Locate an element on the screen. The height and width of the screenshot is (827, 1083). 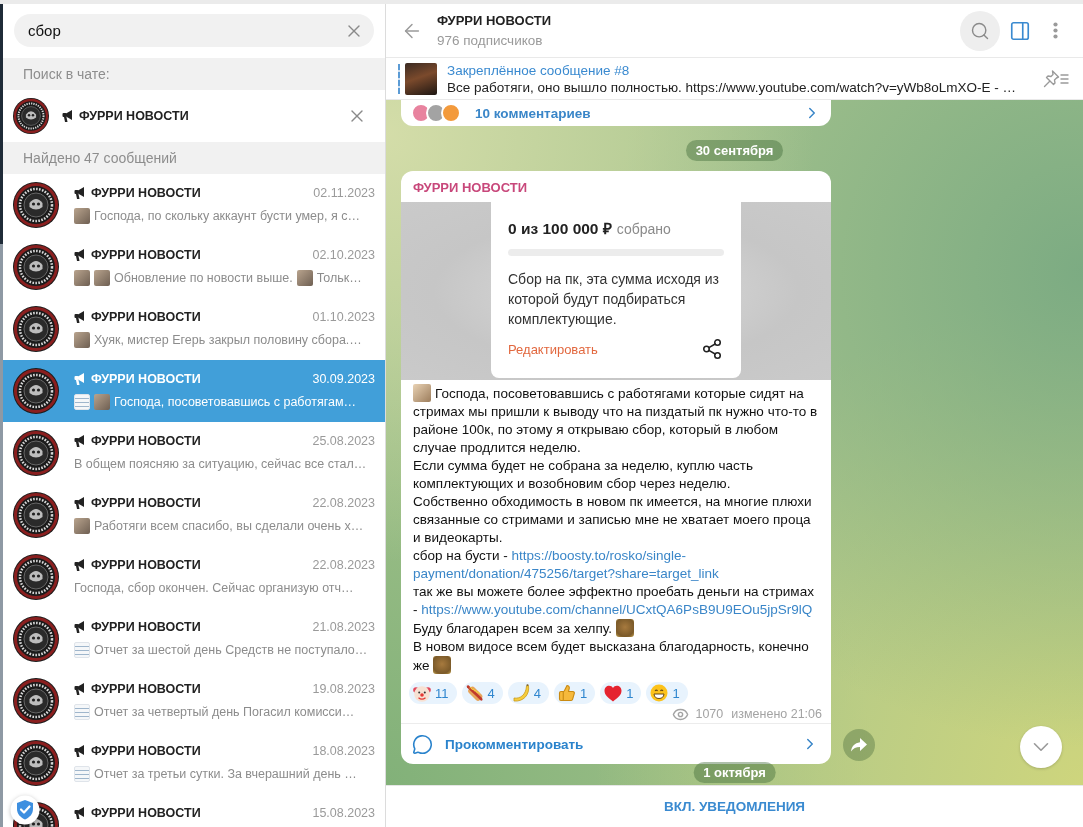
view-count: 1070 is located at coordinates (709, 714).